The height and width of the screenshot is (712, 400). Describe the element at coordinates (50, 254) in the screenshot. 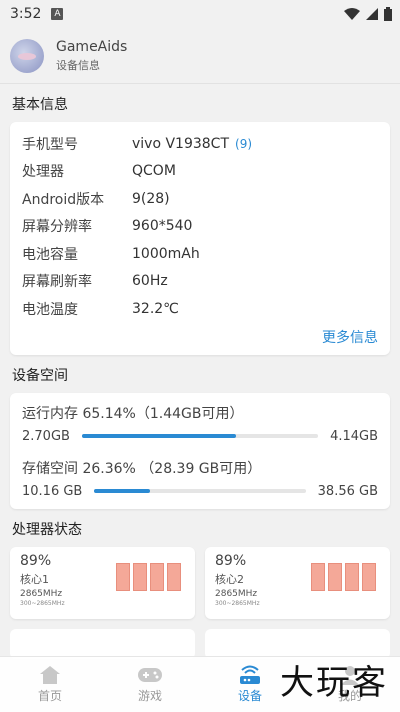

I see `info-key: 电池容量` at that location.